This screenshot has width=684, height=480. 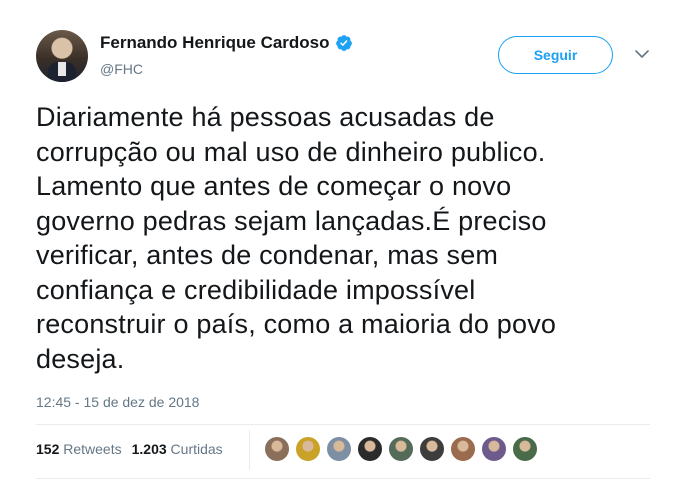 I want to click on divider-bottom, so click(x=343, y=478).